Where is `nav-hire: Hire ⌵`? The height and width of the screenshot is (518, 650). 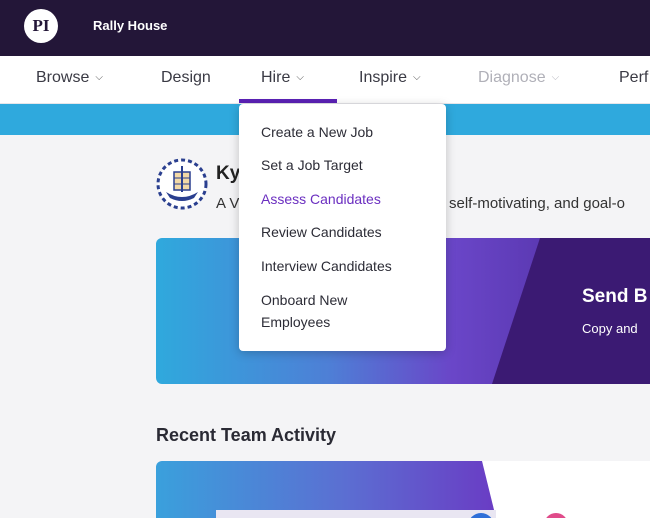
nav-hire: Hire ⌵ is located at coordinates (282, 78).